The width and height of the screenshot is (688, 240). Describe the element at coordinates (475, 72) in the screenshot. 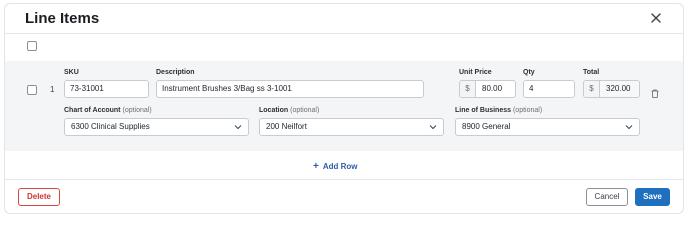

I see `unit-price-label: Unit Price` at that location.